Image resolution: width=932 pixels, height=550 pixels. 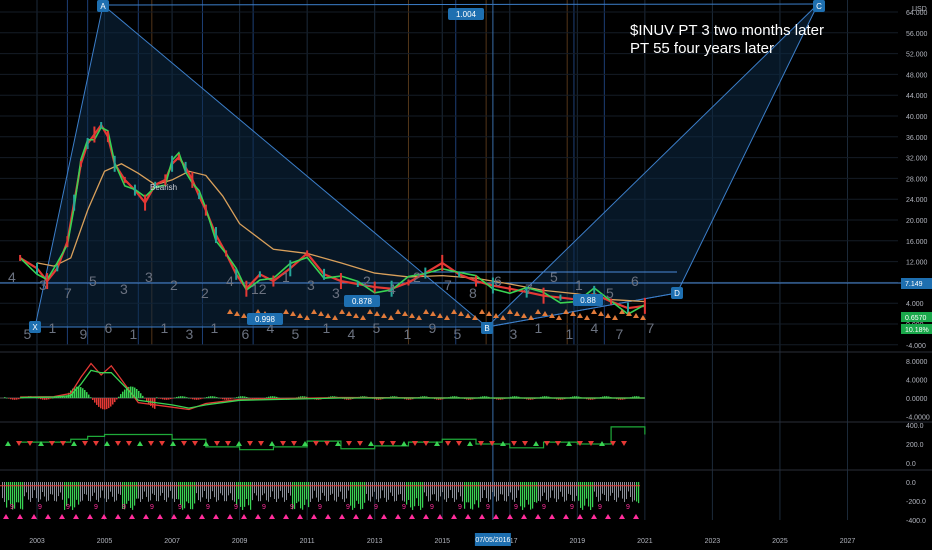 What do you see at coordinates (917, 117) in the screenshot?
I see `price-axis-label: 40.000` at bounding box center [917, 117].